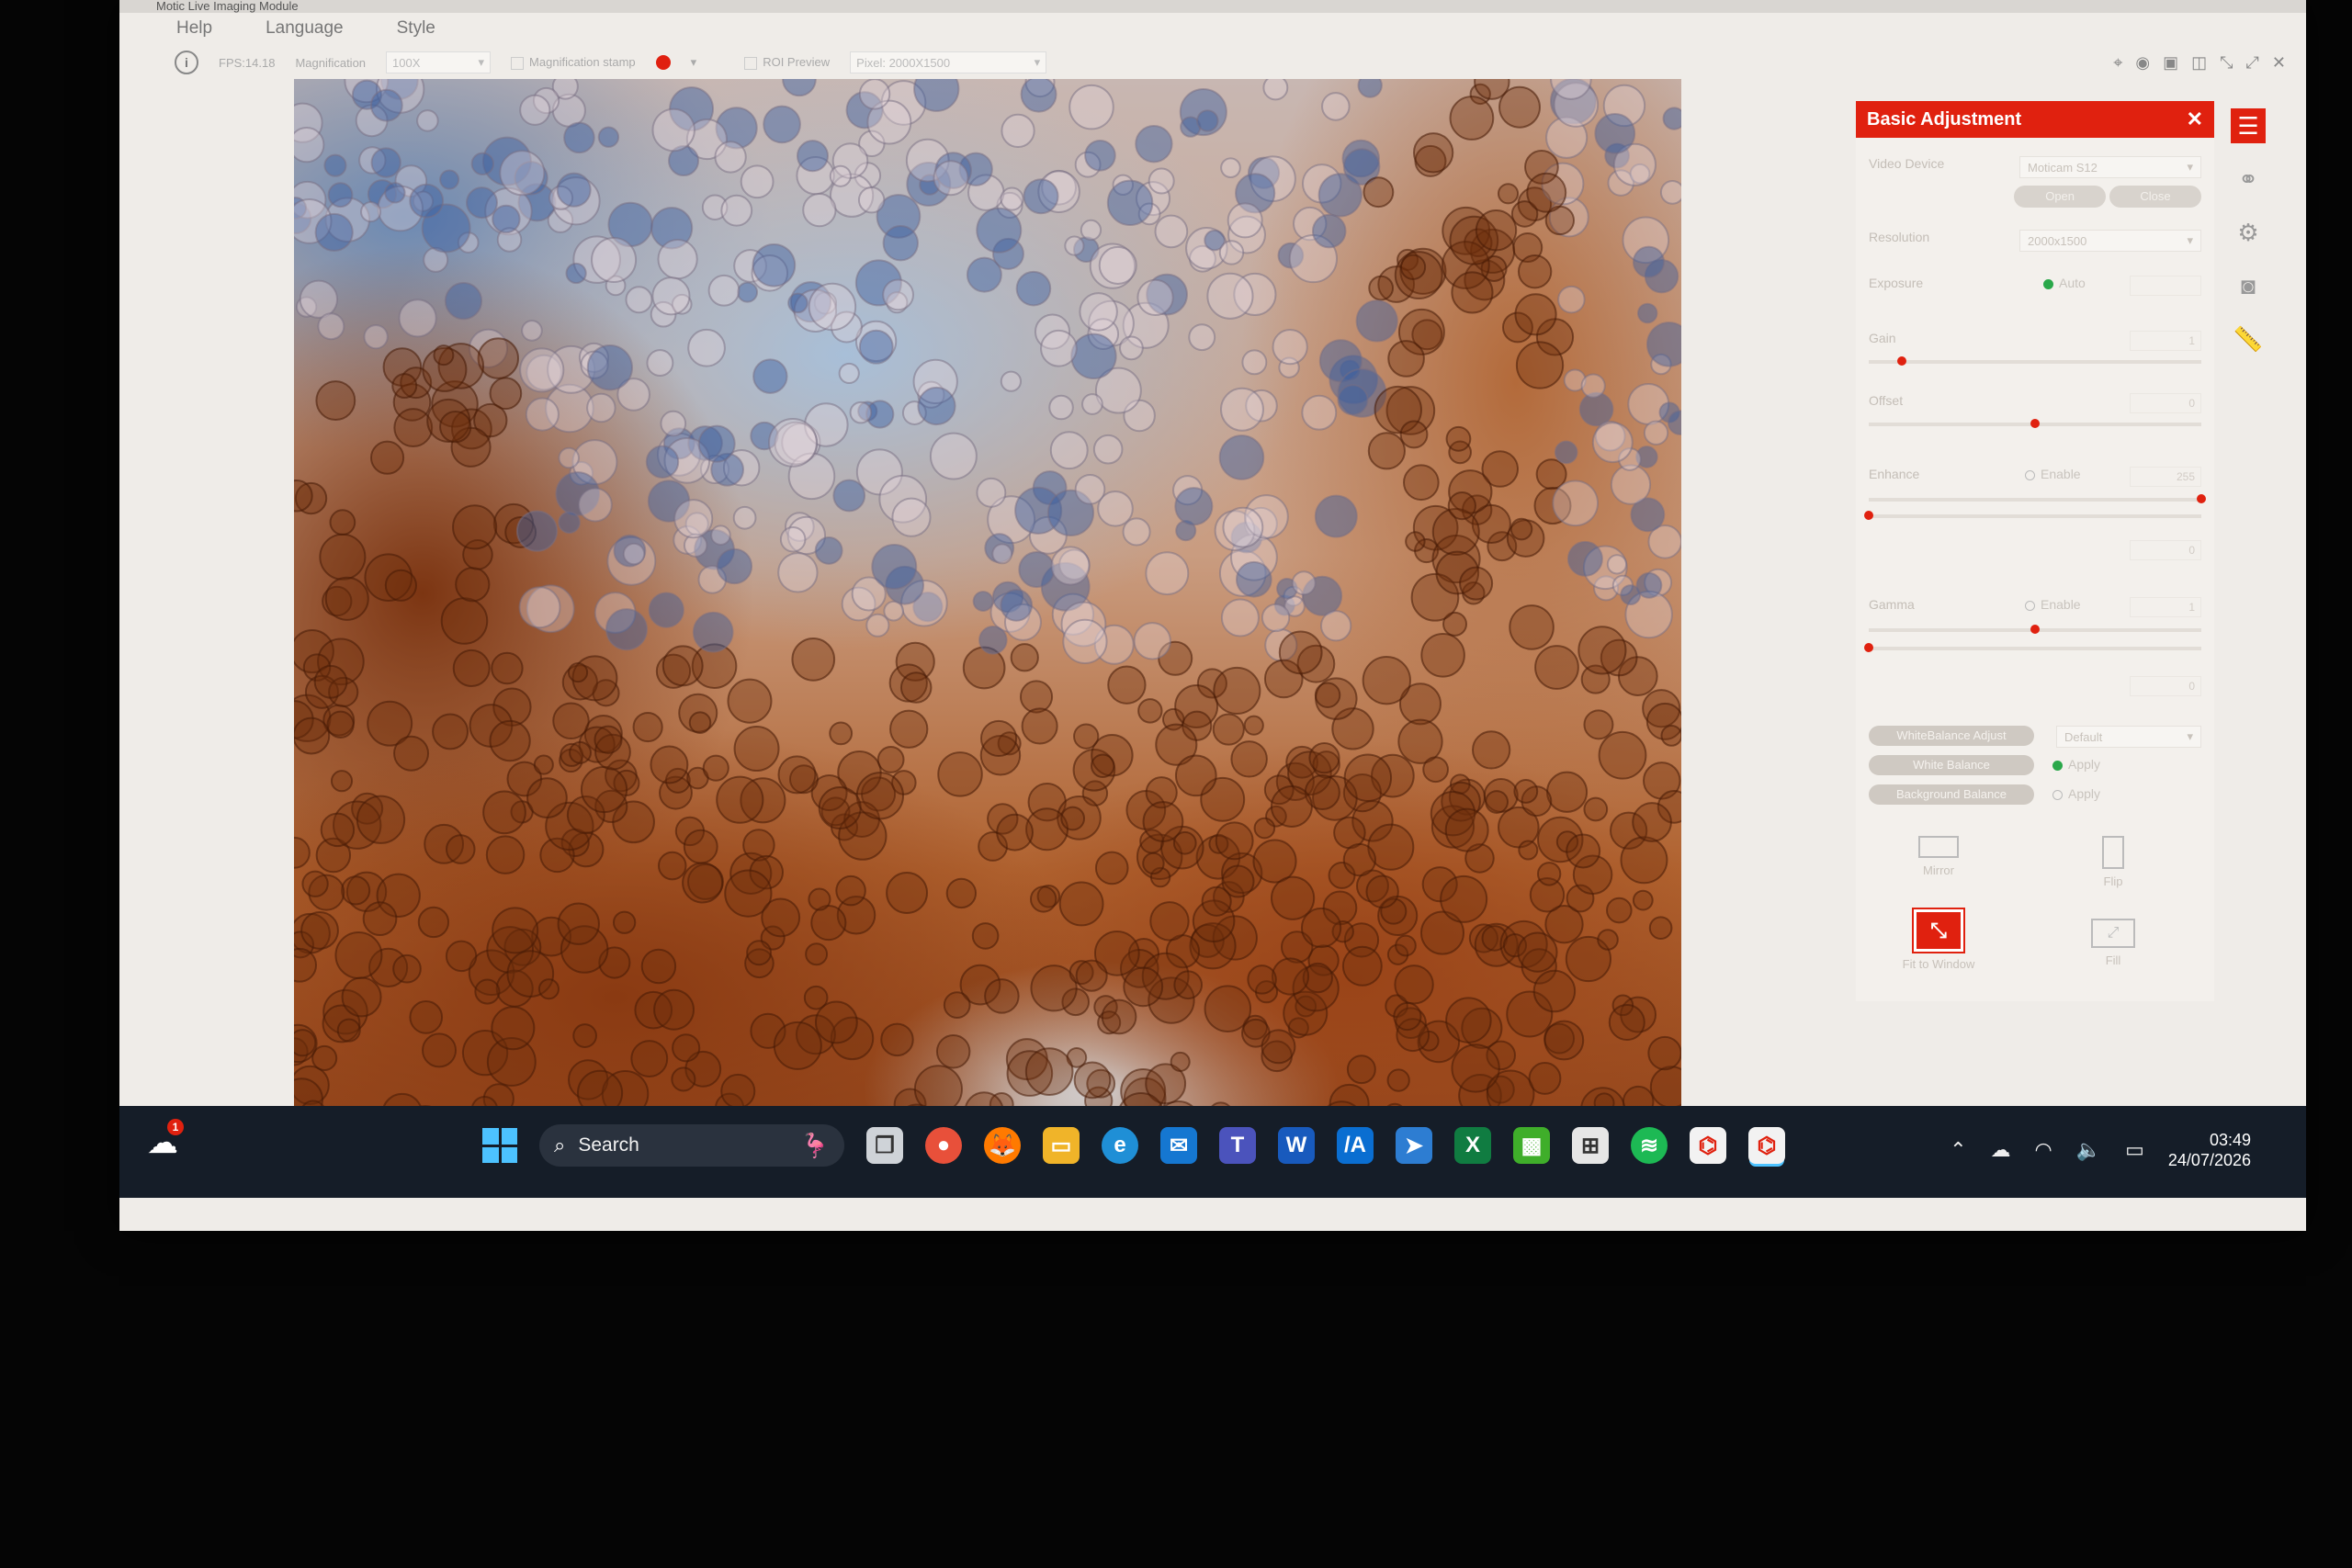 This screenshot has width=2352, height=1568. Describe the element at coordinates (2088, 1150) in the screenshot. I see `volume-icon: 🔈` at that location.